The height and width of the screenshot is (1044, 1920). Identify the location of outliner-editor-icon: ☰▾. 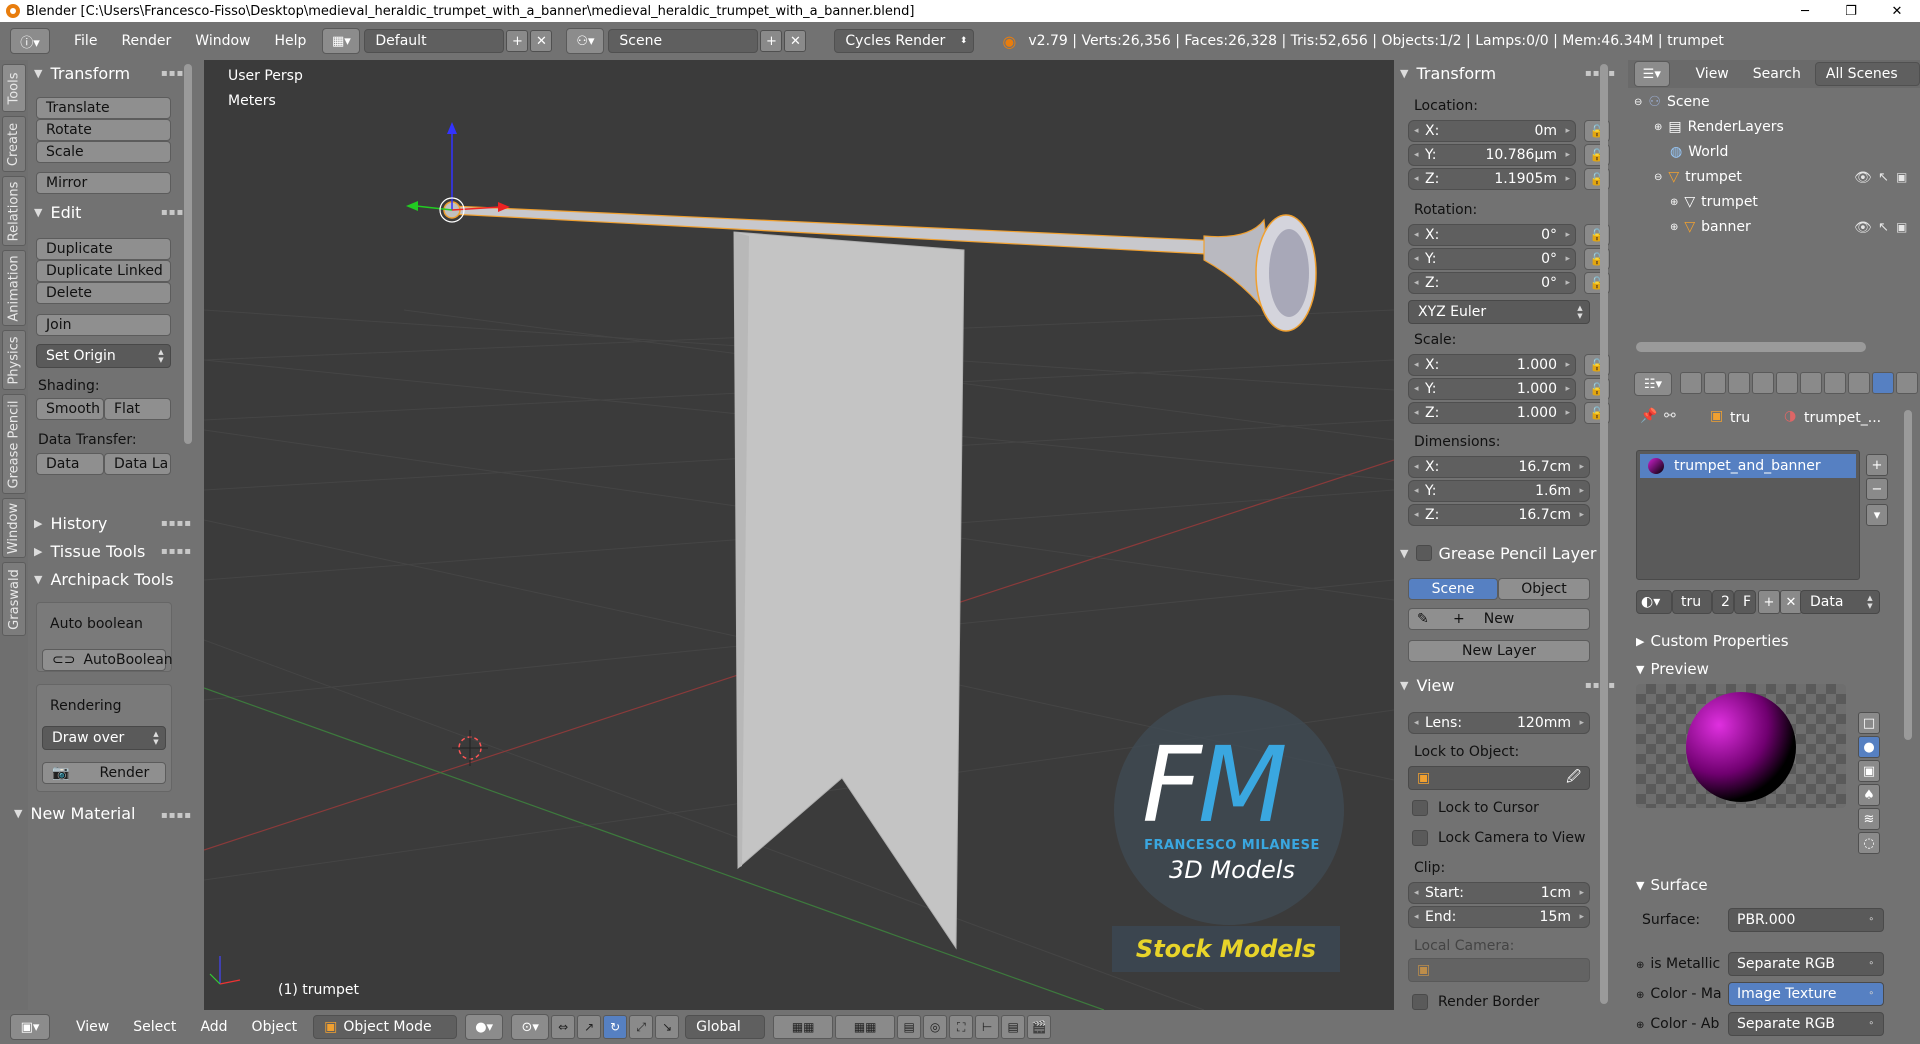
(1652, 74).